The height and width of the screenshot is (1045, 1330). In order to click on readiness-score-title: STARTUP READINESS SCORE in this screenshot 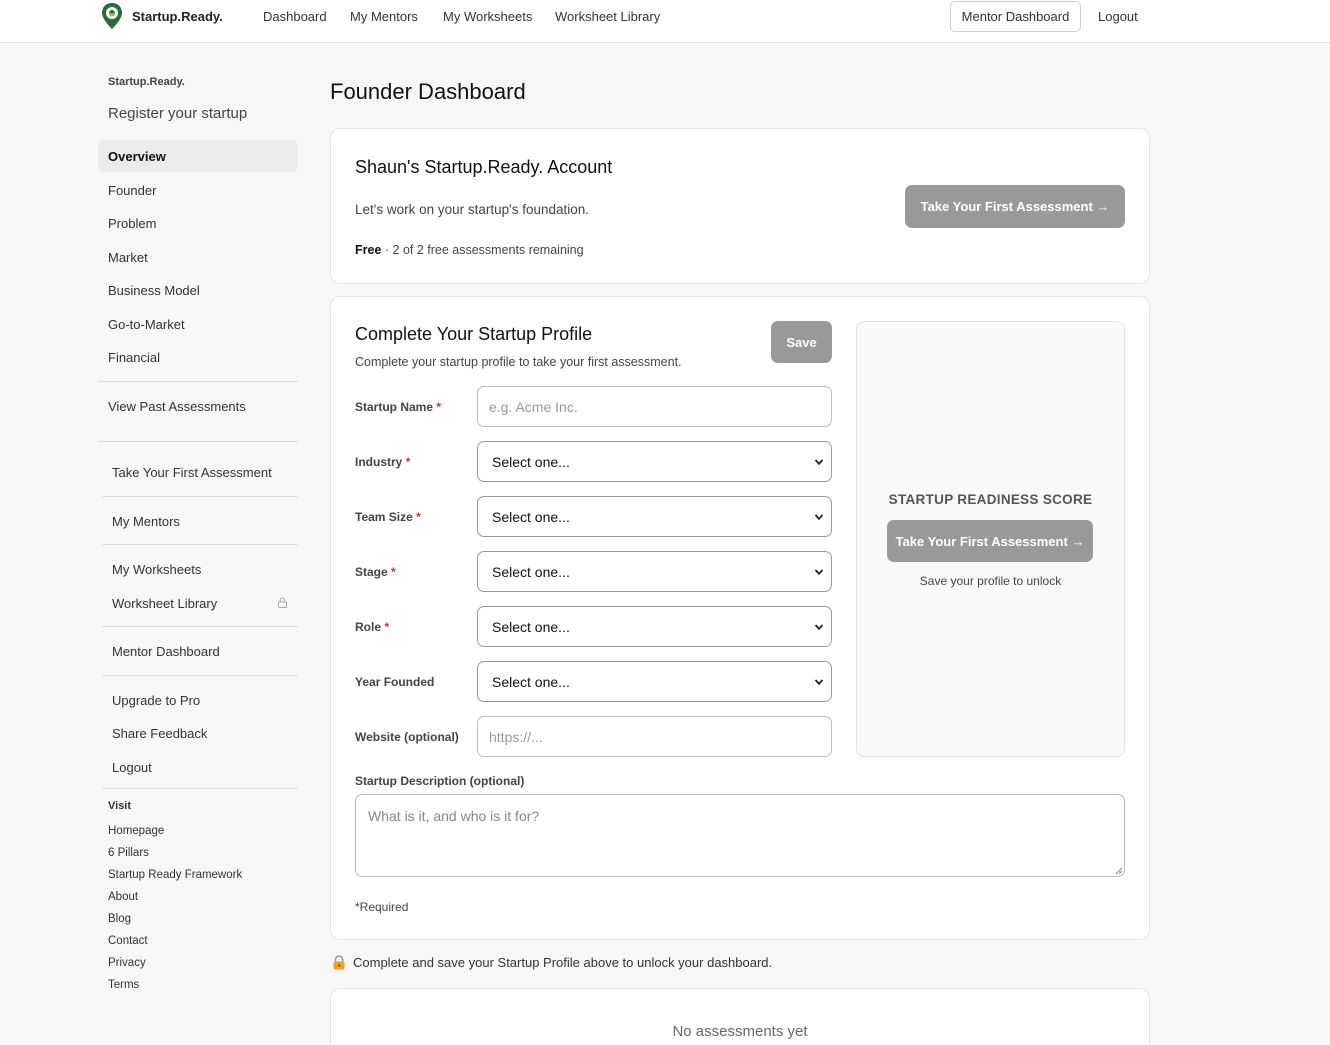, I will do `click(990, 499)`.